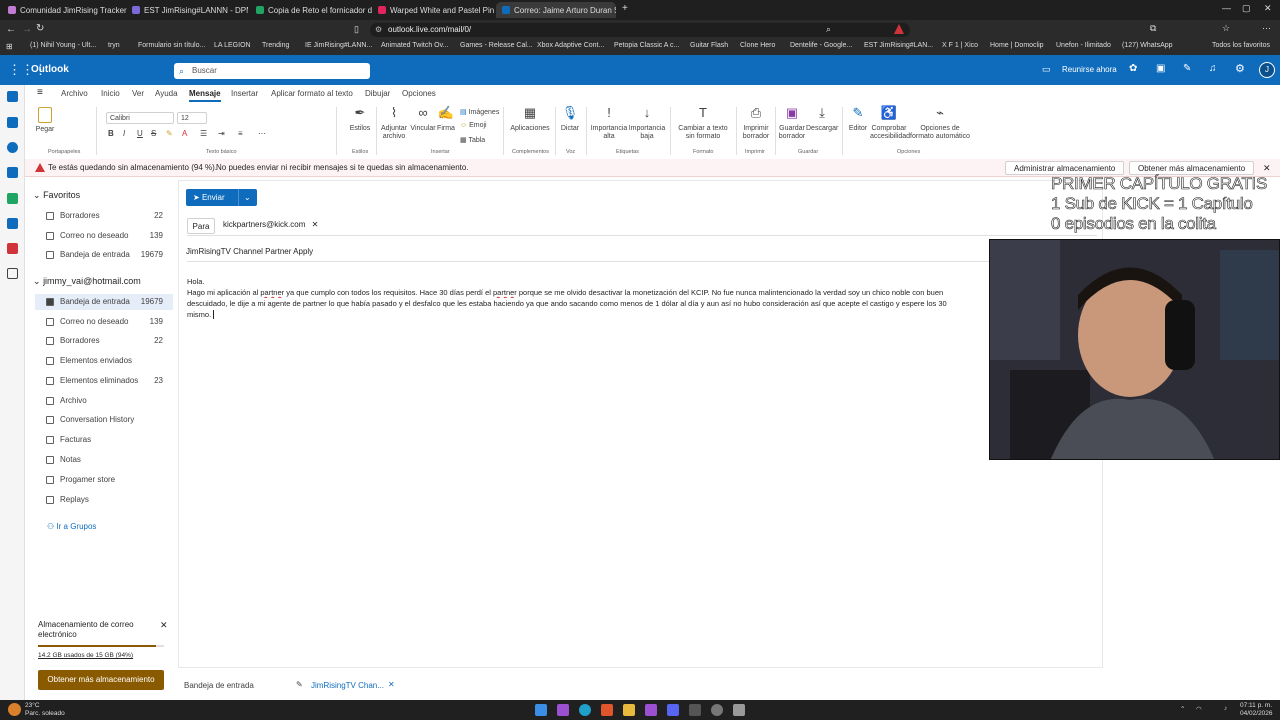 Image resolution: width=1280 pixels, height=720 pixels. Describe the element at coordinates (124, 133) in the screenshot. I see `italic-button: I` at that location.